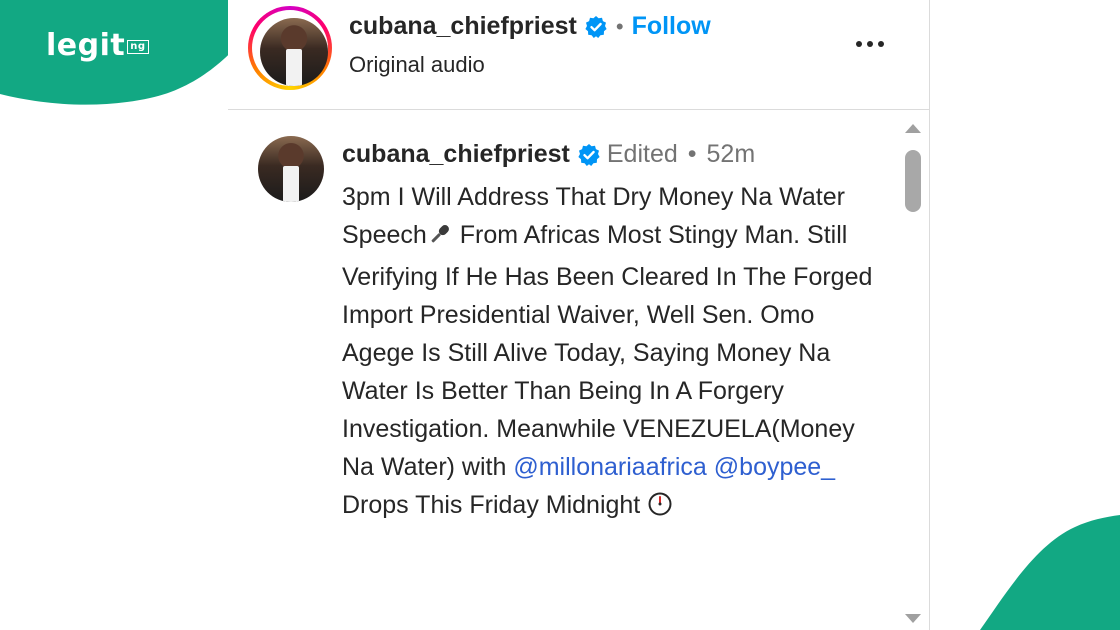  Describe the element at coordinates (440, 239) in the screenshot. I see `microphone-icon` at that location.